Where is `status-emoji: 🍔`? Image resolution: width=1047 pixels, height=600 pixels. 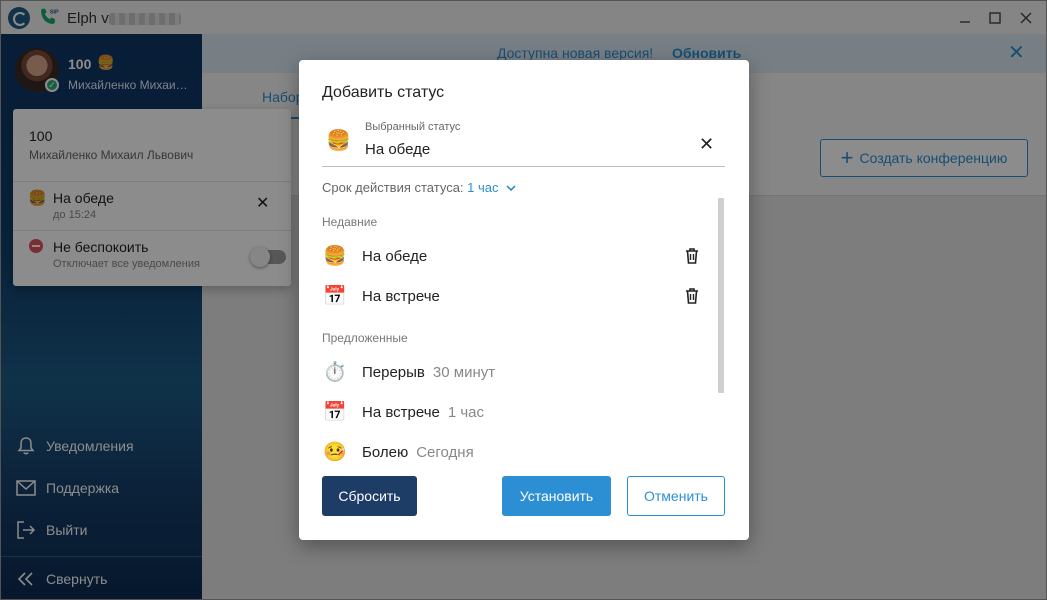
status-emoji: 🍔 is located at coordinates (335, 256).